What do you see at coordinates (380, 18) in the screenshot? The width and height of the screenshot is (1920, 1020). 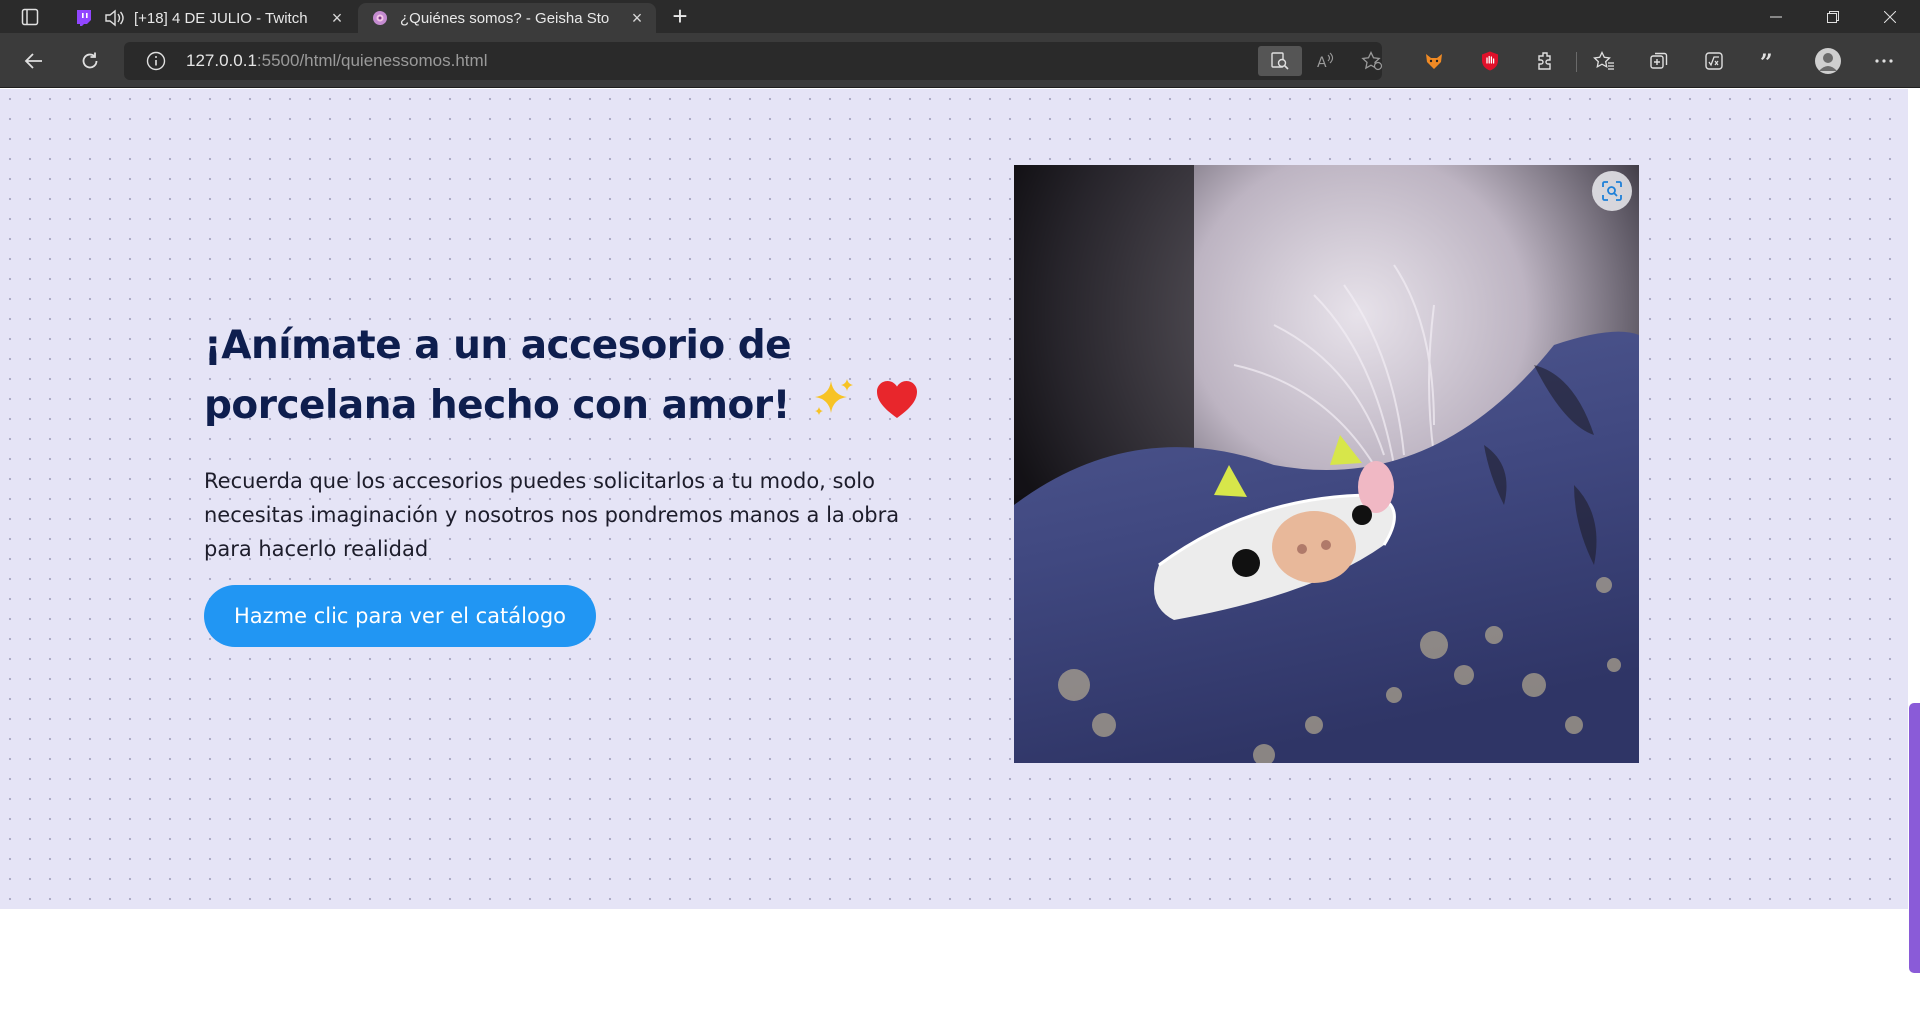 I see `geisha-store-icon` at bounding box center [380, 18].